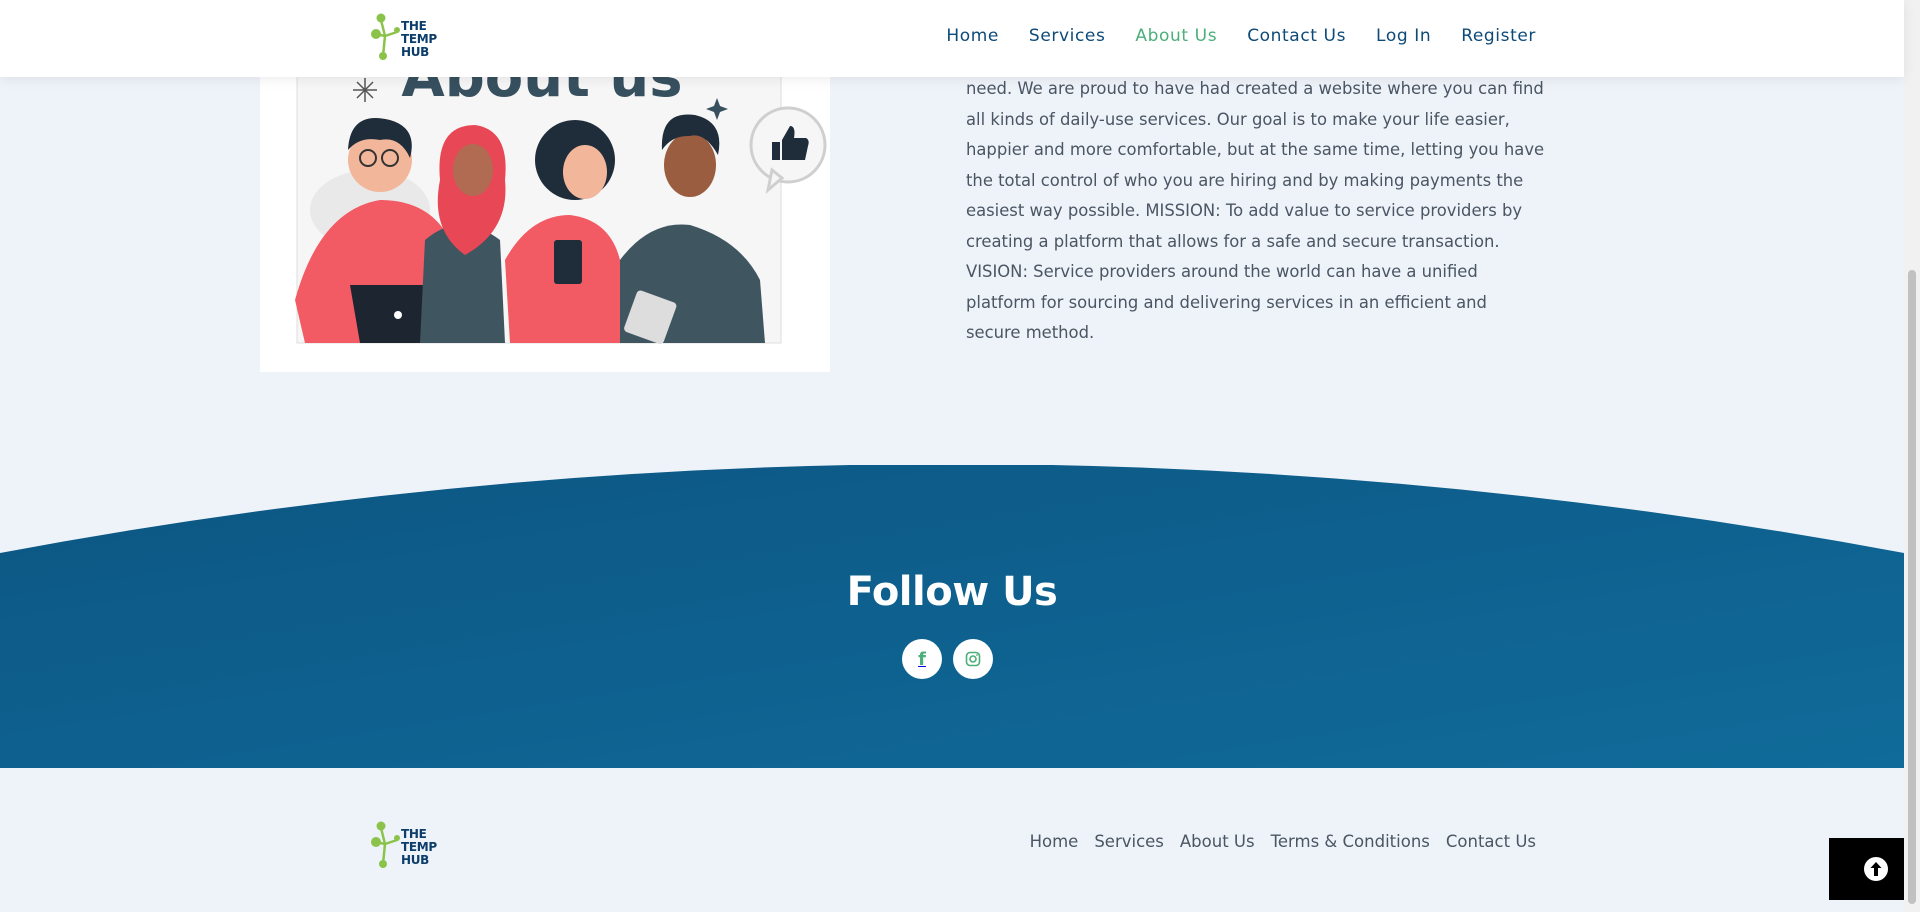  What do you see at coordinates (561, 192) in the screenshot?
I see `team-illustration: About us` at bounding box center [561, 192].